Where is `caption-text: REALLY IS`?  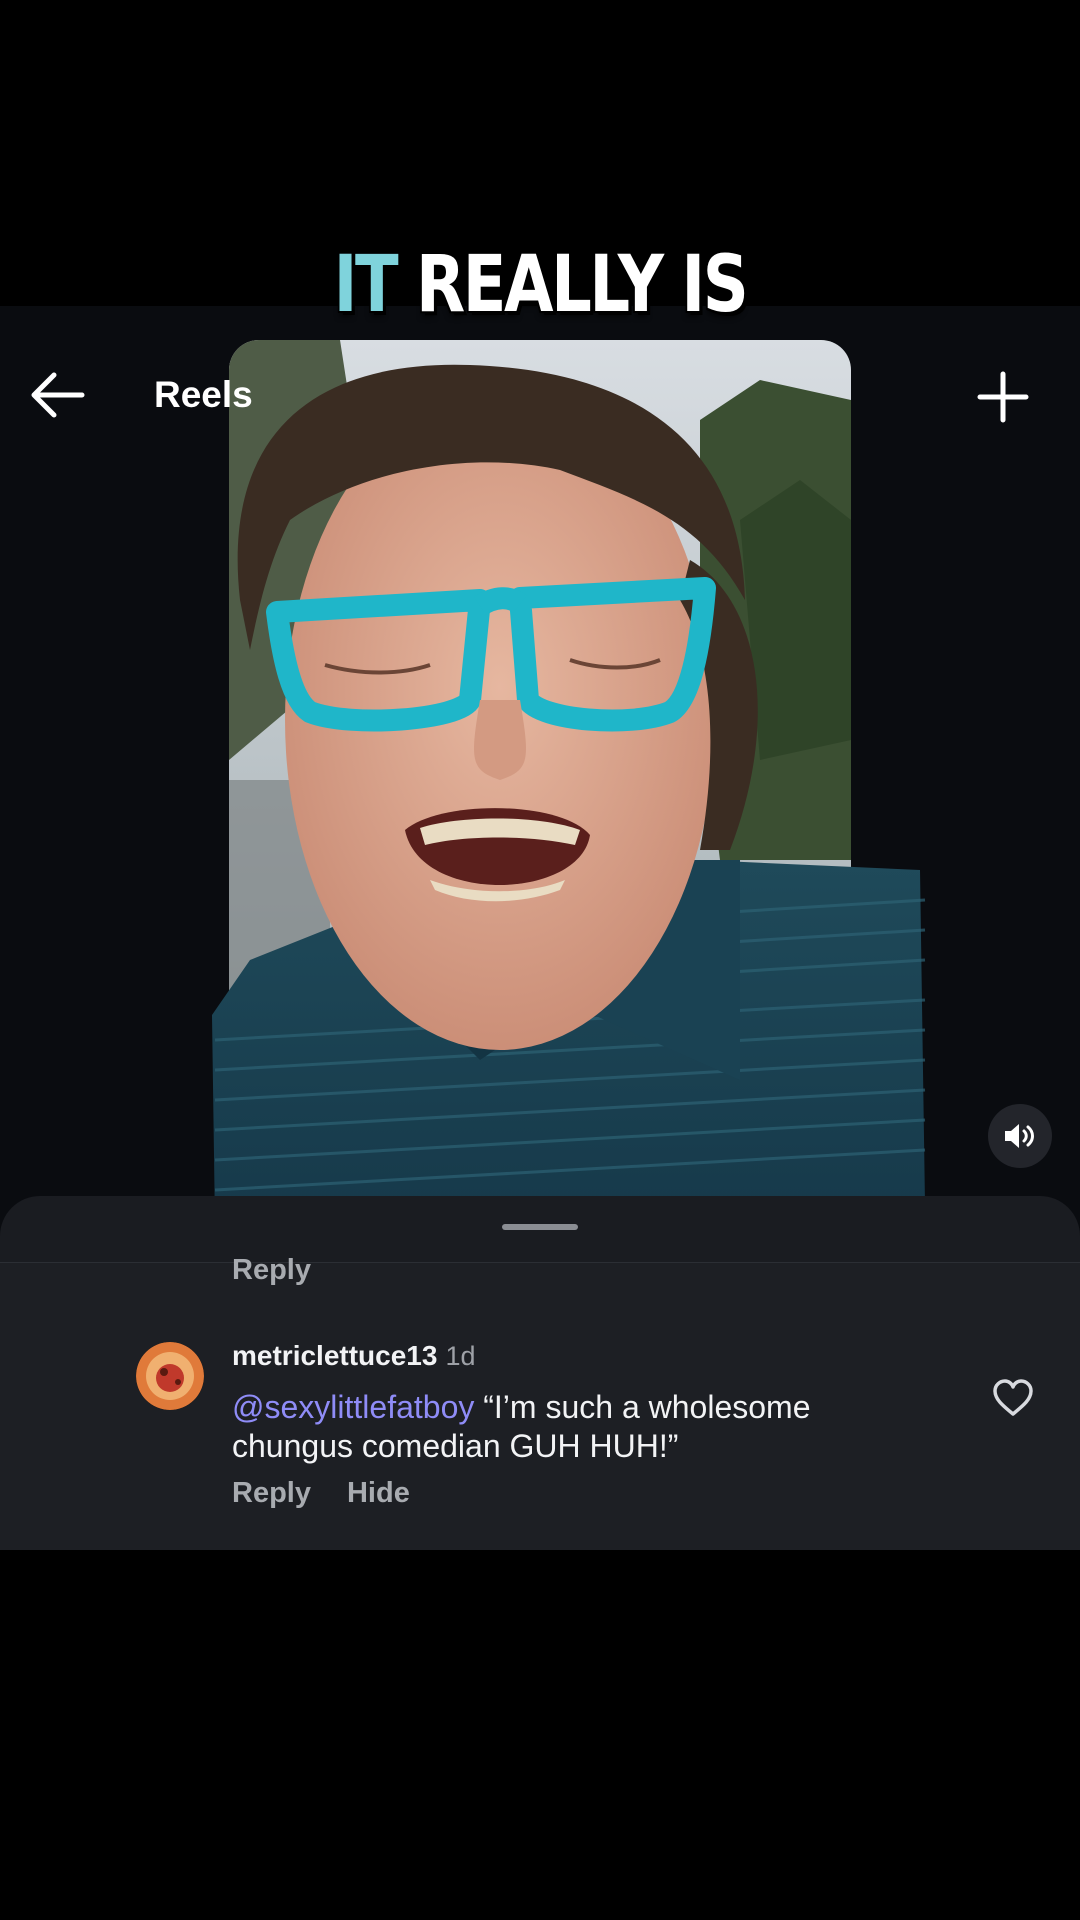
caption-text: REALLY IS is located at coordinates (582, 285).